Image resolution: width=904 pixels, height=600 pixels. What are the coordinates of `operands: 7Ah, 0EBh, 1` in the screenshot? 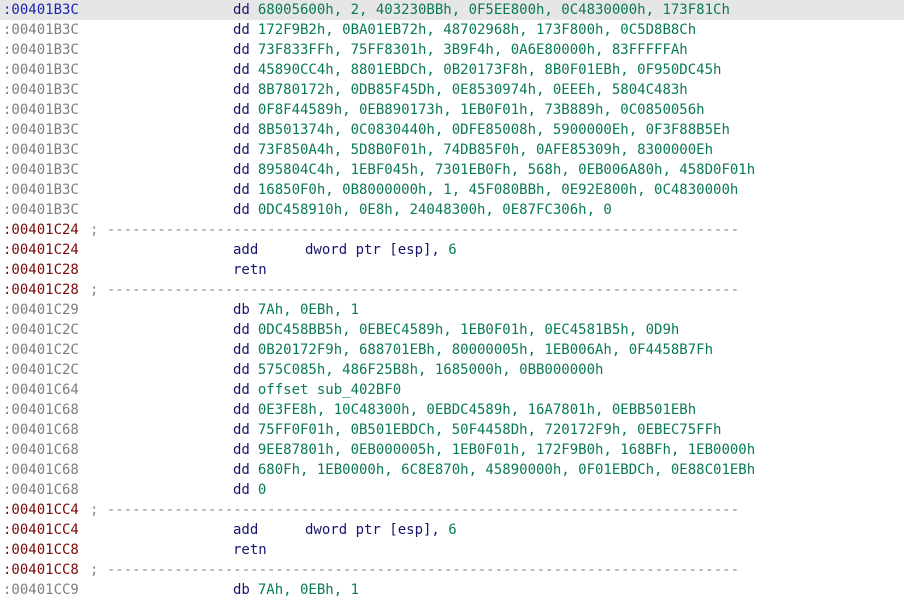 It's located at (308, 590).